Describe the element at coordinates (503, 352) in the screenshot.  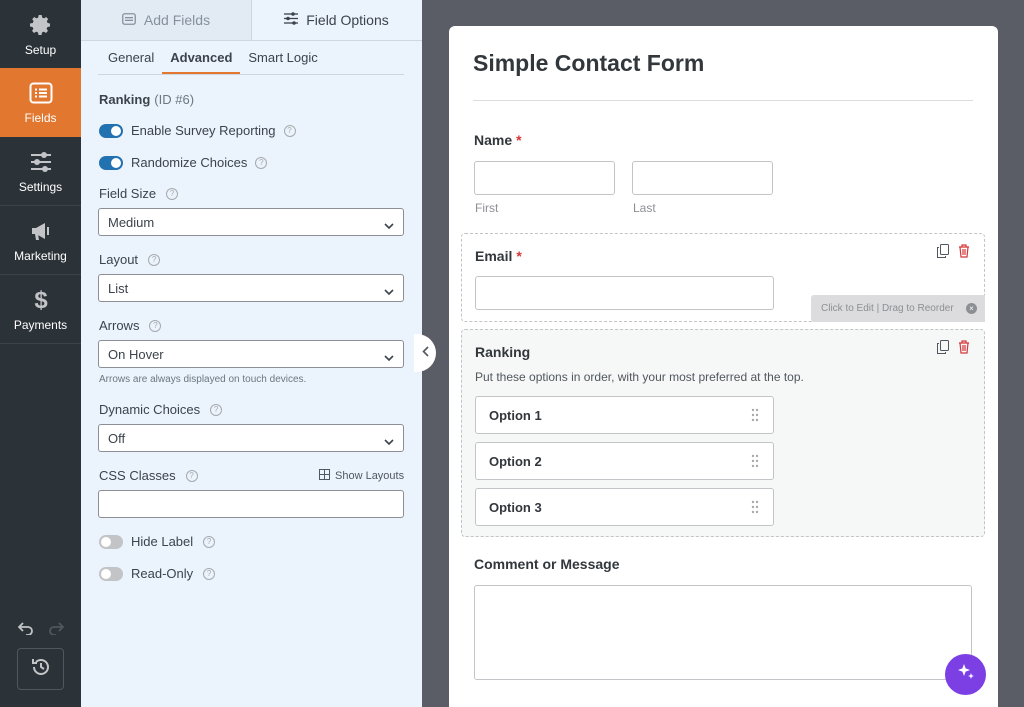
I see `ranking-field-label: Ranking` at that location.